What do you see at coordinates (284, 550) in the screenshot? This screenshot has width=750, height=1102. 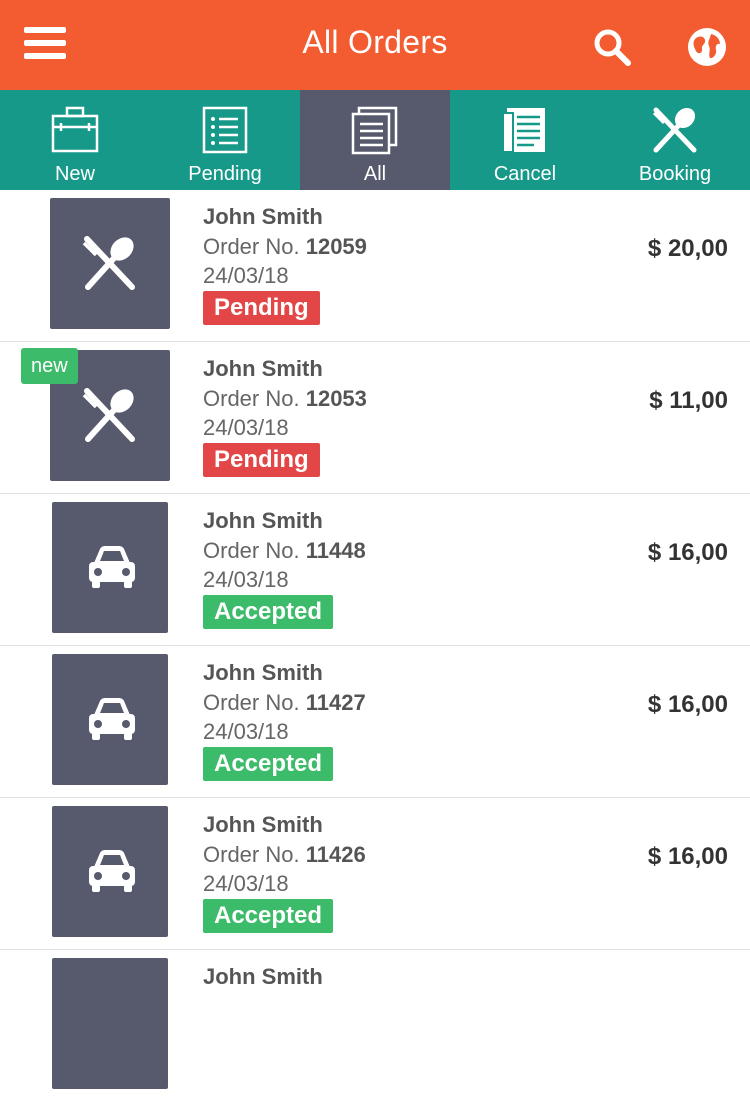 I see `order-number: Order No. 11448` at bounding box center [284, 550].